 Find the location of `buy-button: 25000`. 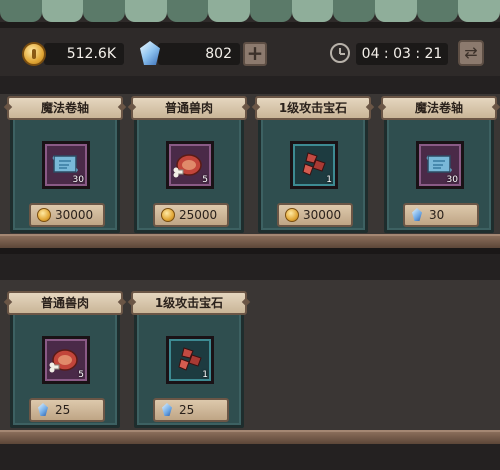

buy-button: 25000 is located at coordinates (191, 215).